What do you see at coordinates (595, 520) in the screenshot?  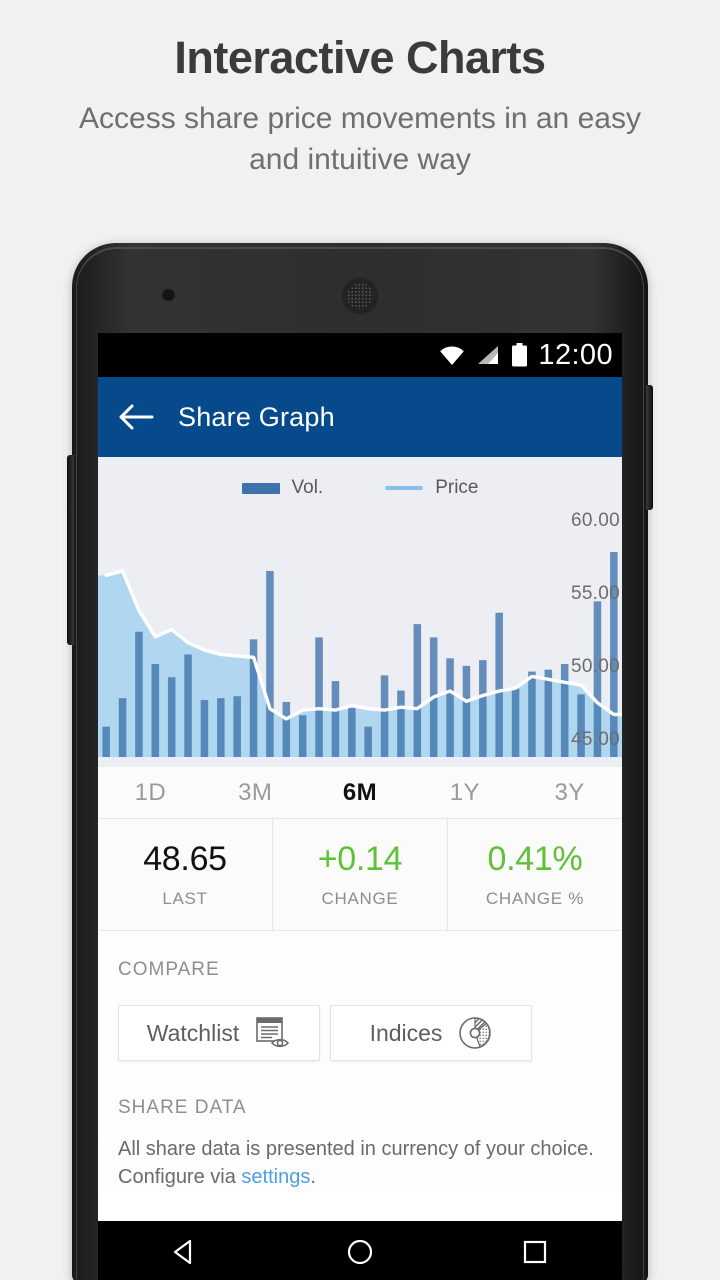 I see `y-axis-tick-0: 60.00` at bounding box center [595, 520].